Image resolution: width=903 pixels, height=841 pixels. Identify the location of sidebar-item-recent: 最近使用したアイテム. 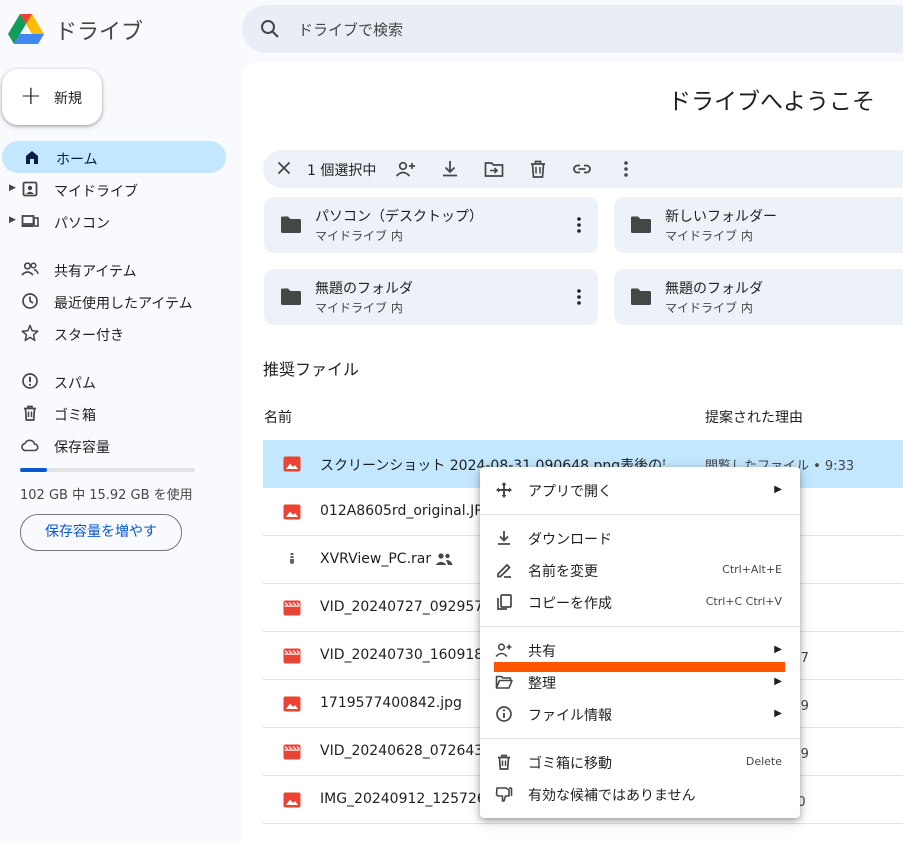
(114, 301).